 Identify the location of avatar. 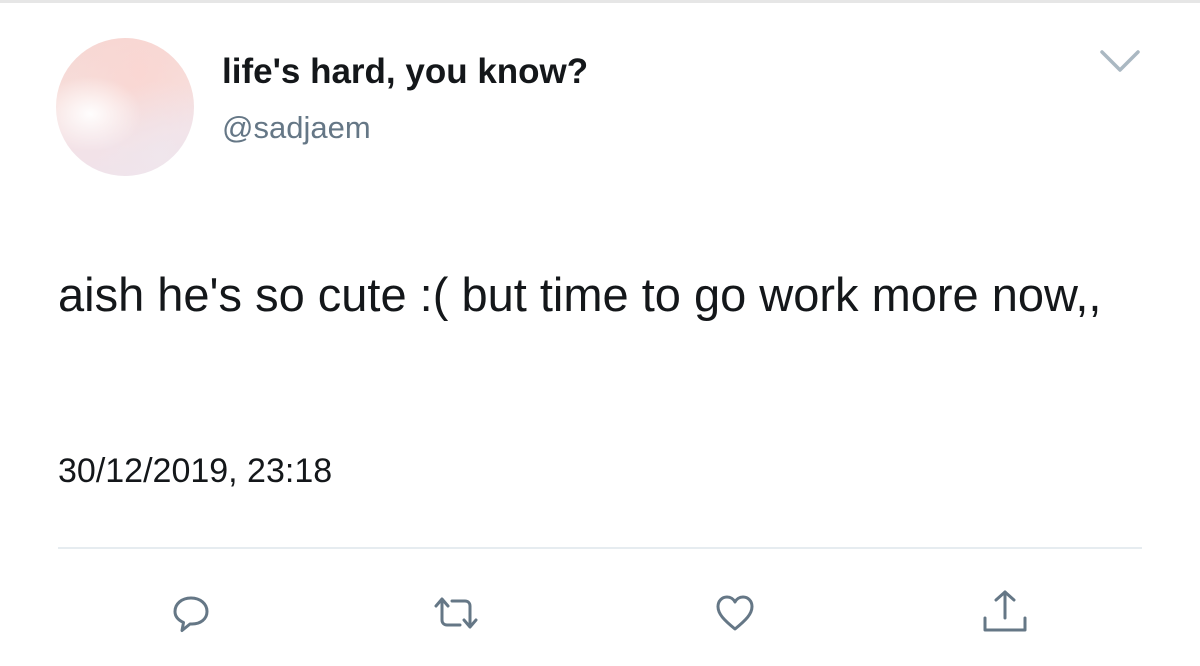
(125, 107).